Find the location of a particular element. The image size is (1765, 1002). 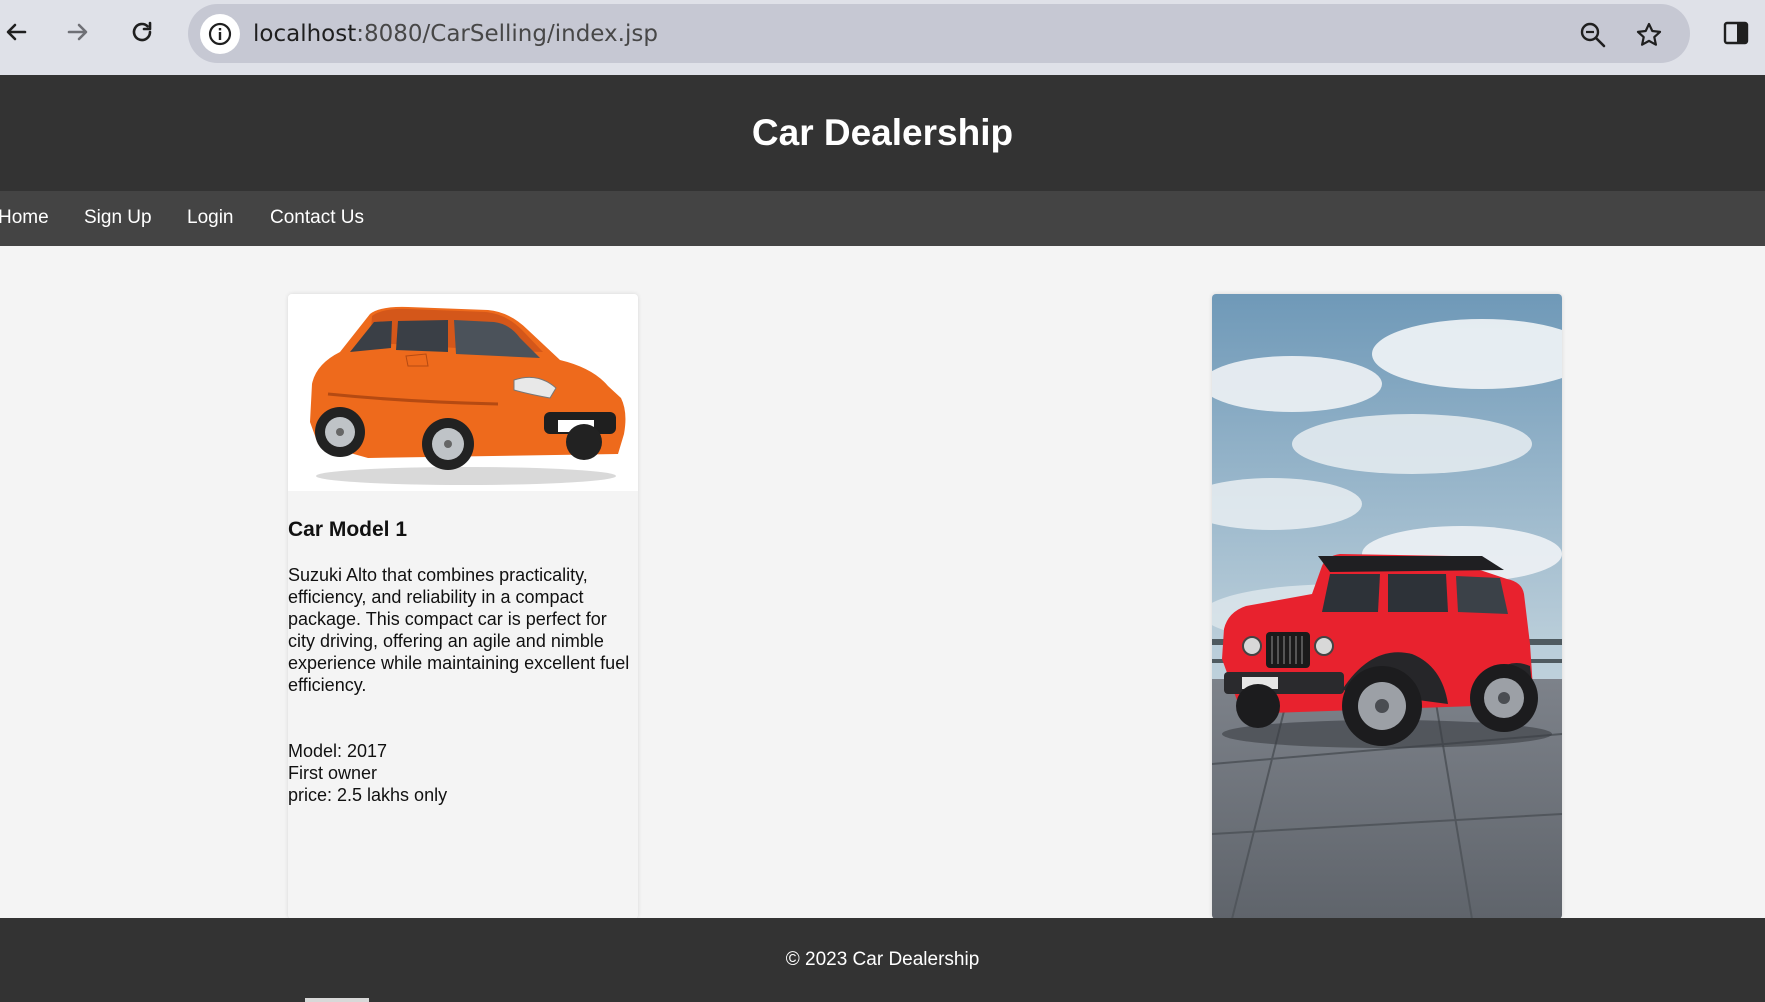

main-nav: Home Sign Up Login Contact Us is located at coordinates (882, 218).